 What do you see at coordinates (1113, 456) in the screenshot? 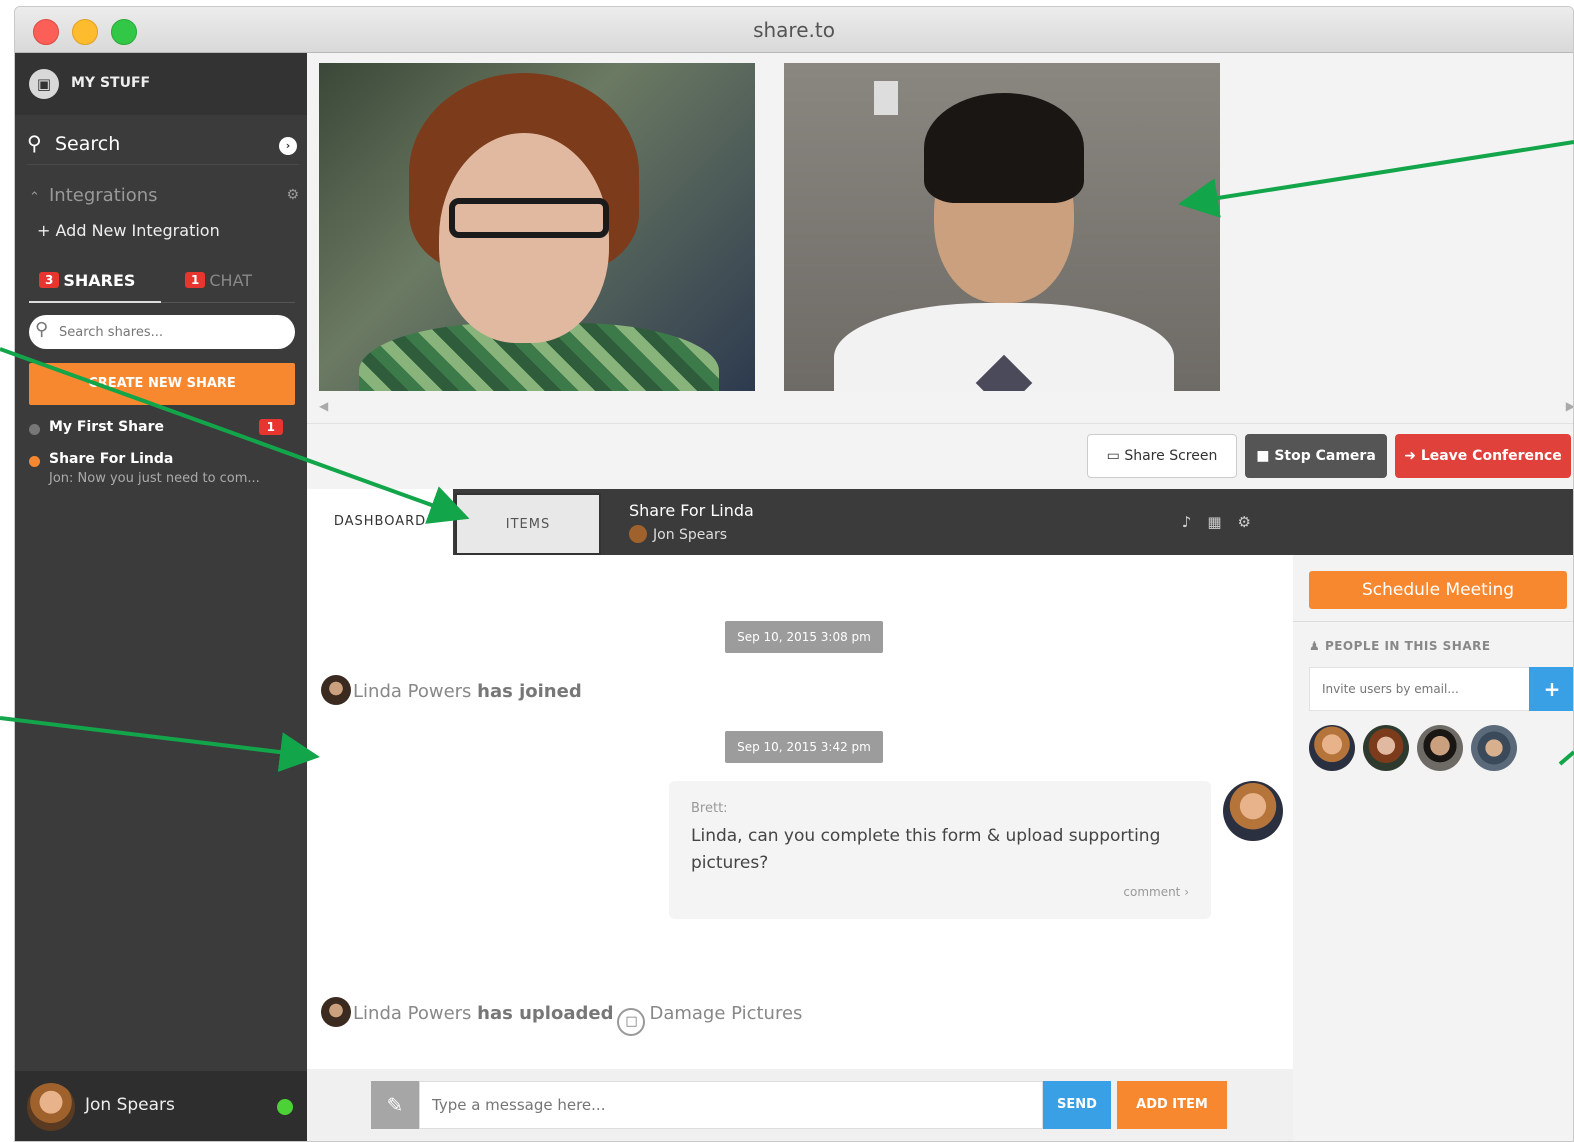
I see `monitor-icon: ▭` at bounding box center [1113, 456].